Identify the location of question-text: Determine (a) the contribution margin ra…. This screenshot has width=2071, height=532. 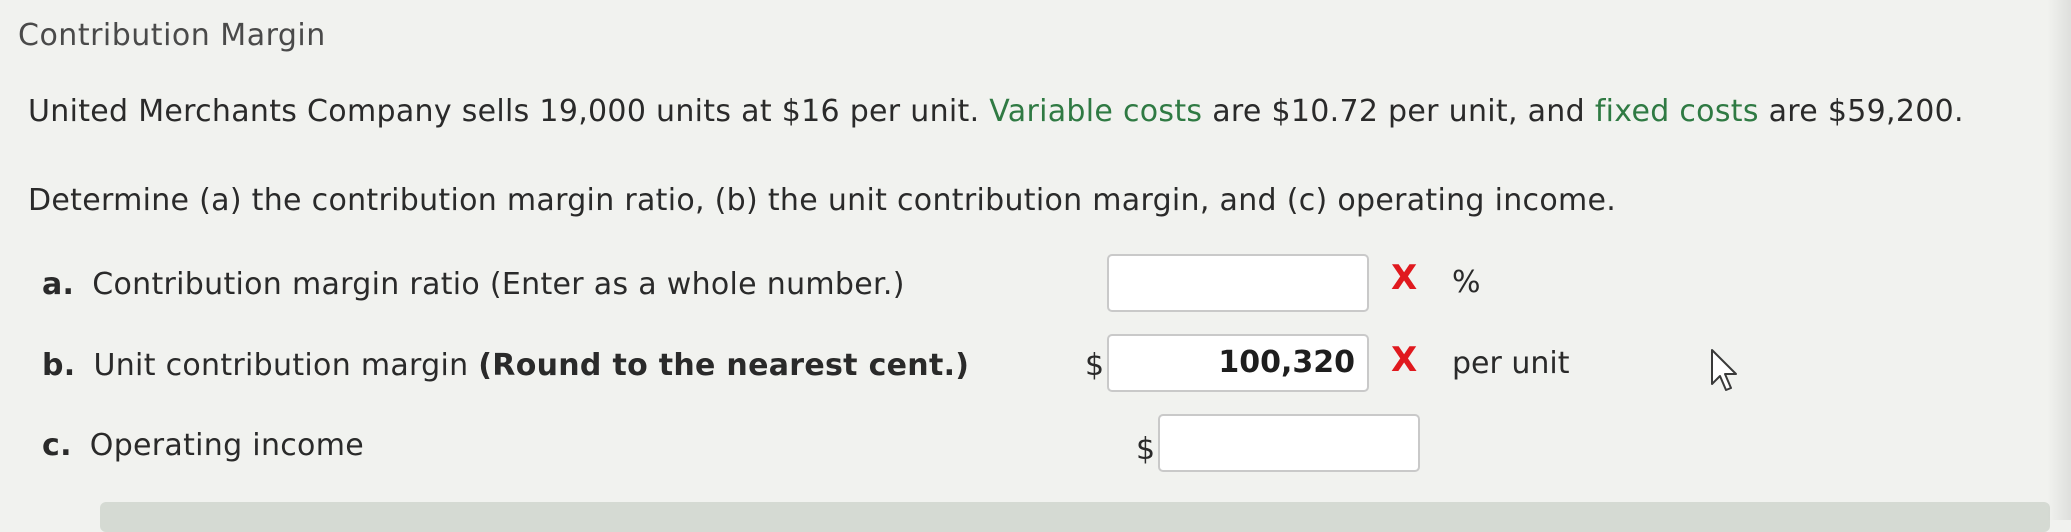
(822, 200).